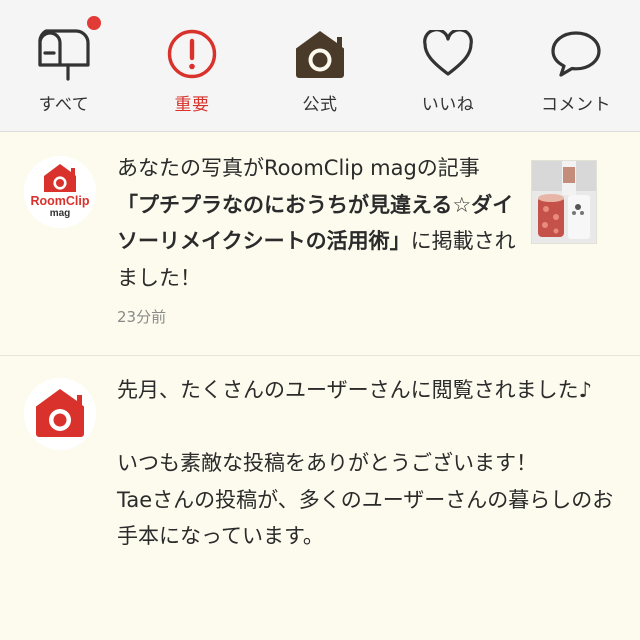  I want to click on speech-bubble-icon, so click(576, 54).